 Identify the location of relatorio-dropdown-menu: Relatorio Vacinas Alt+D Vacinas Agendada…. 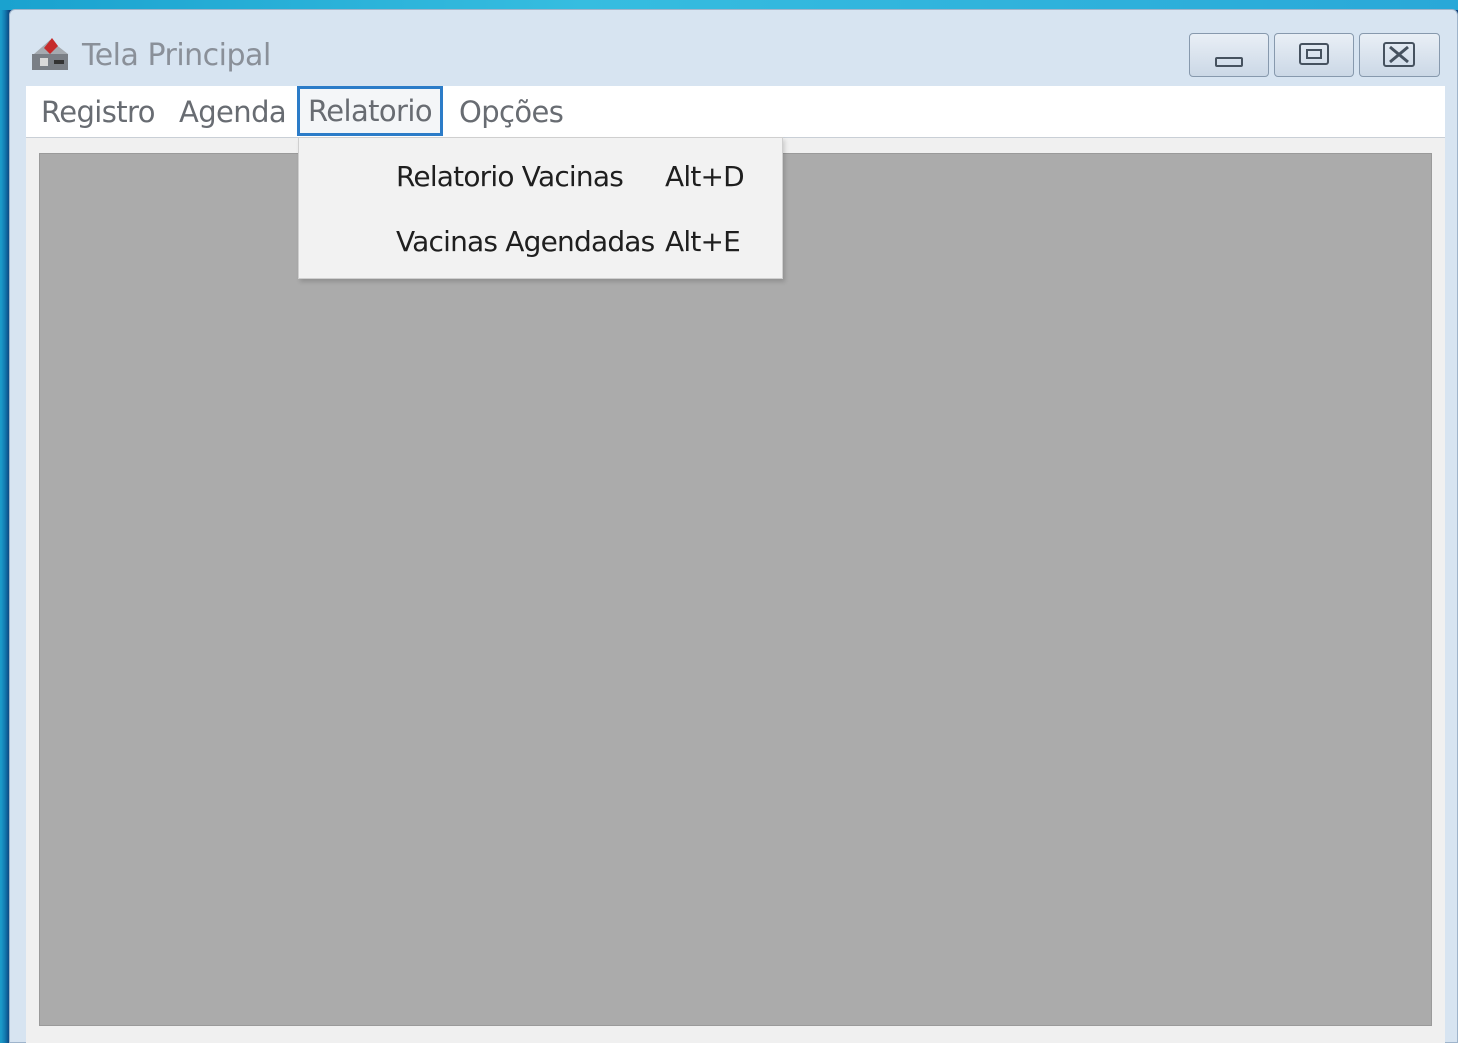
(540, 208).